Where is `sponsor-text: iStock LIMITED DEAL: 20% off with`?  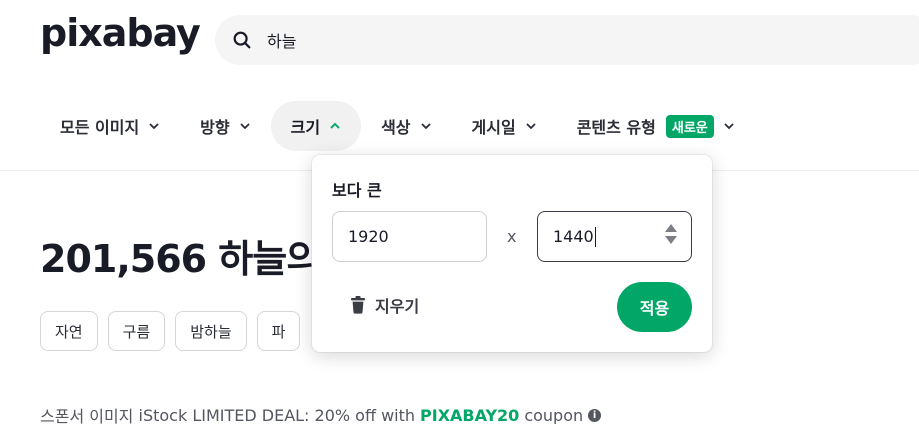
sponsor-text: iStock LIMITED DEAL: 20% off with is located at coordinates (277, 415).